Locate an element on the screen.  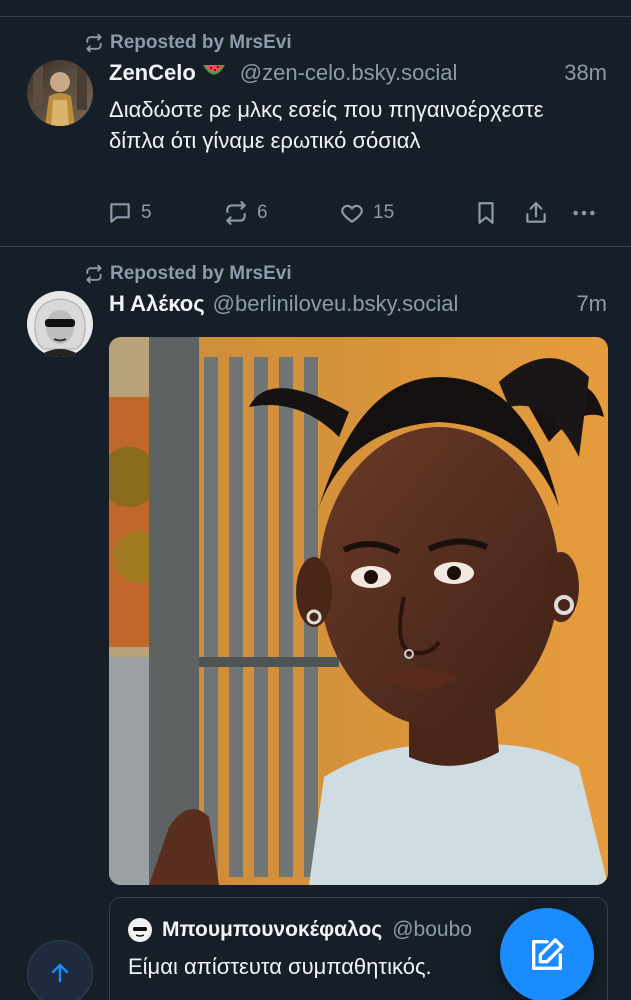
share-button is located at coordinates (536, 213).